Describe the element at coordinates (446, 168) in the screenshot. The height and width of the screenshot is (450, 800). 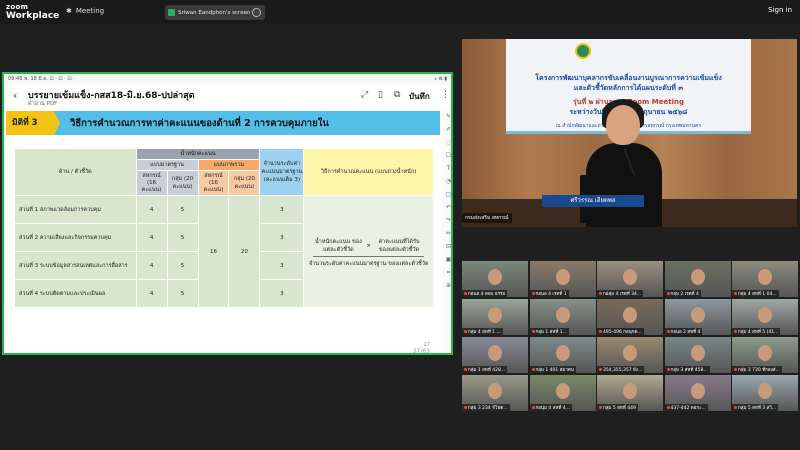
I see `text-icon: T` at that location.